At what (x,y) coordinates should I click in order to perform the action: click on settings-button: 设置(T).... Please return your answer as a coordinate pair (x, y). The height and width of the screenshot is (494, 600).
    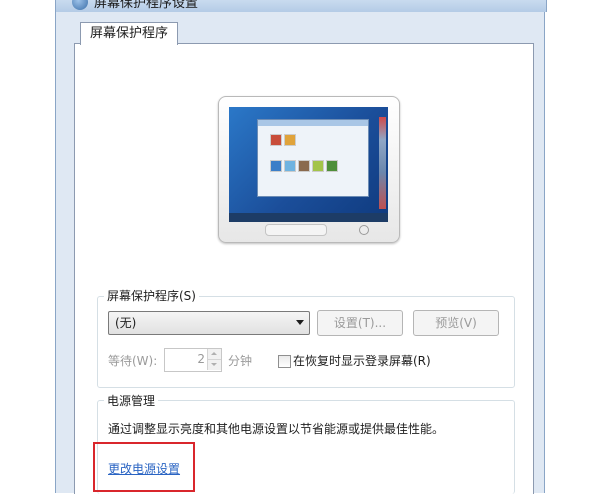
    Looking at the image, I should click on (360, 323).